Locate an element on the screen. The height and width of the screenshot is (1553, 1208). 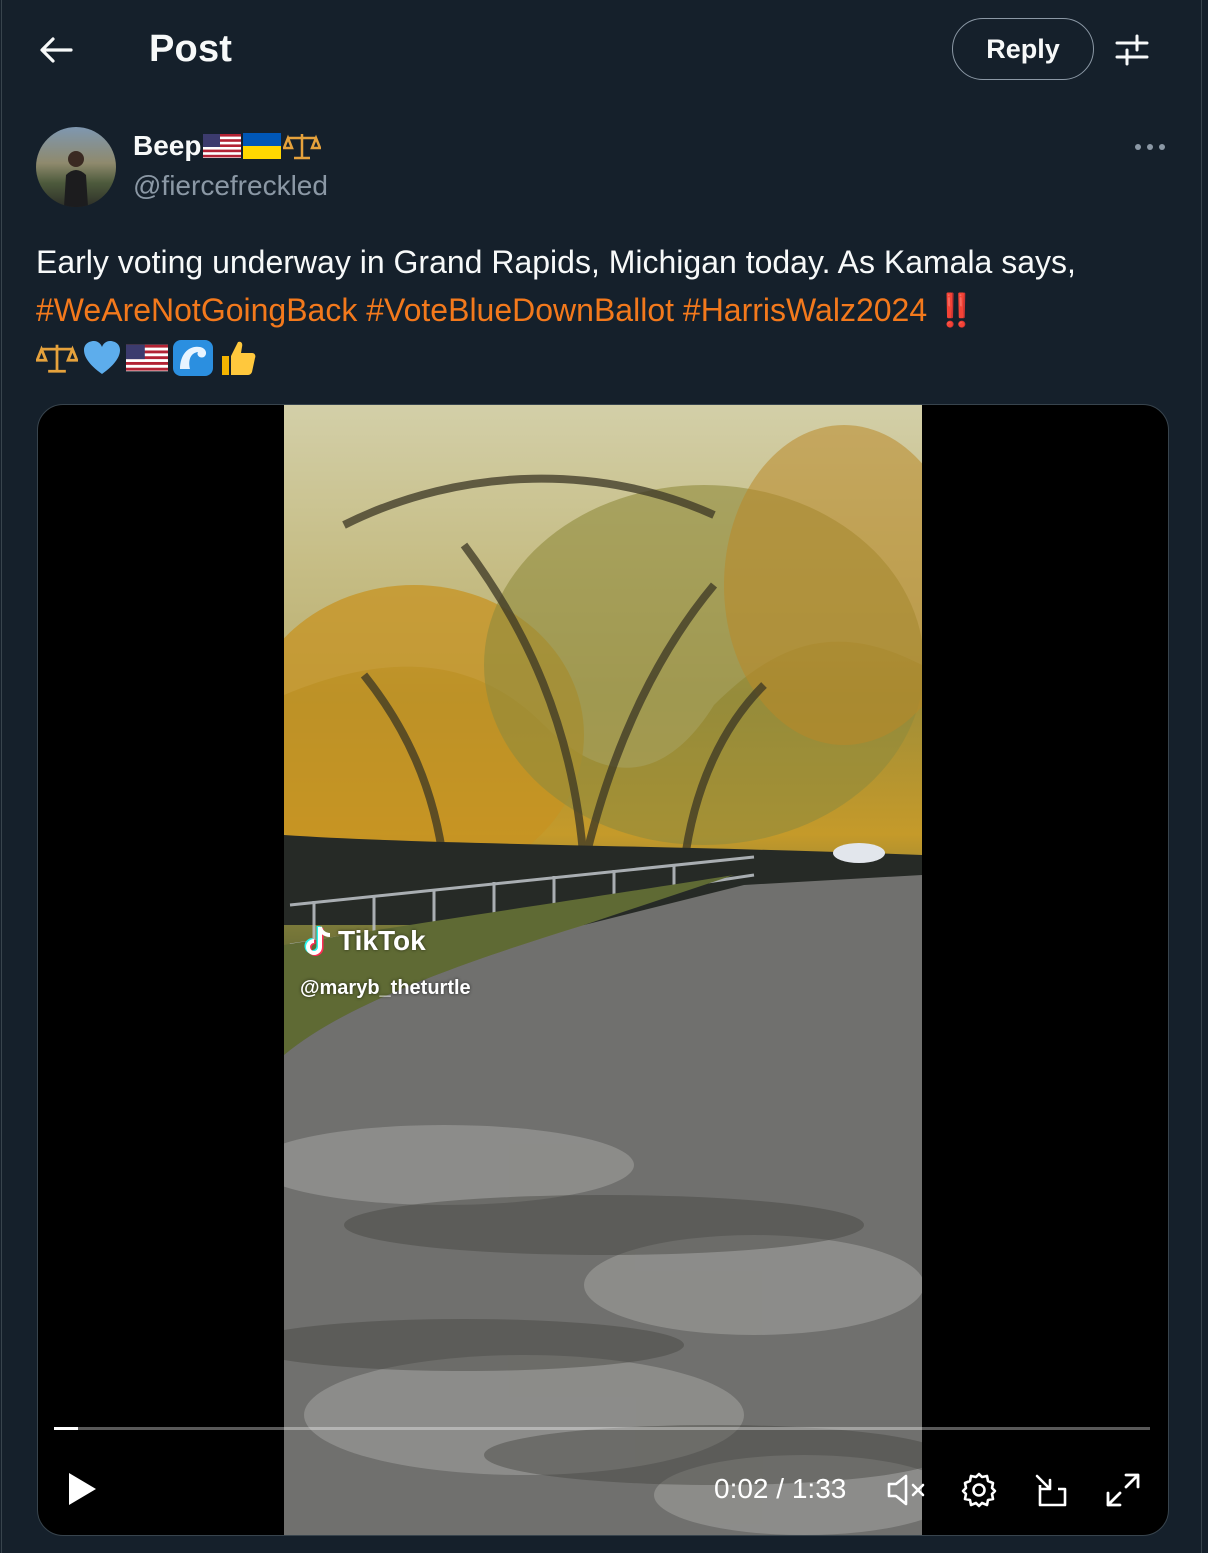
total-time: 1:33 is located at coordinates (819, 1488).